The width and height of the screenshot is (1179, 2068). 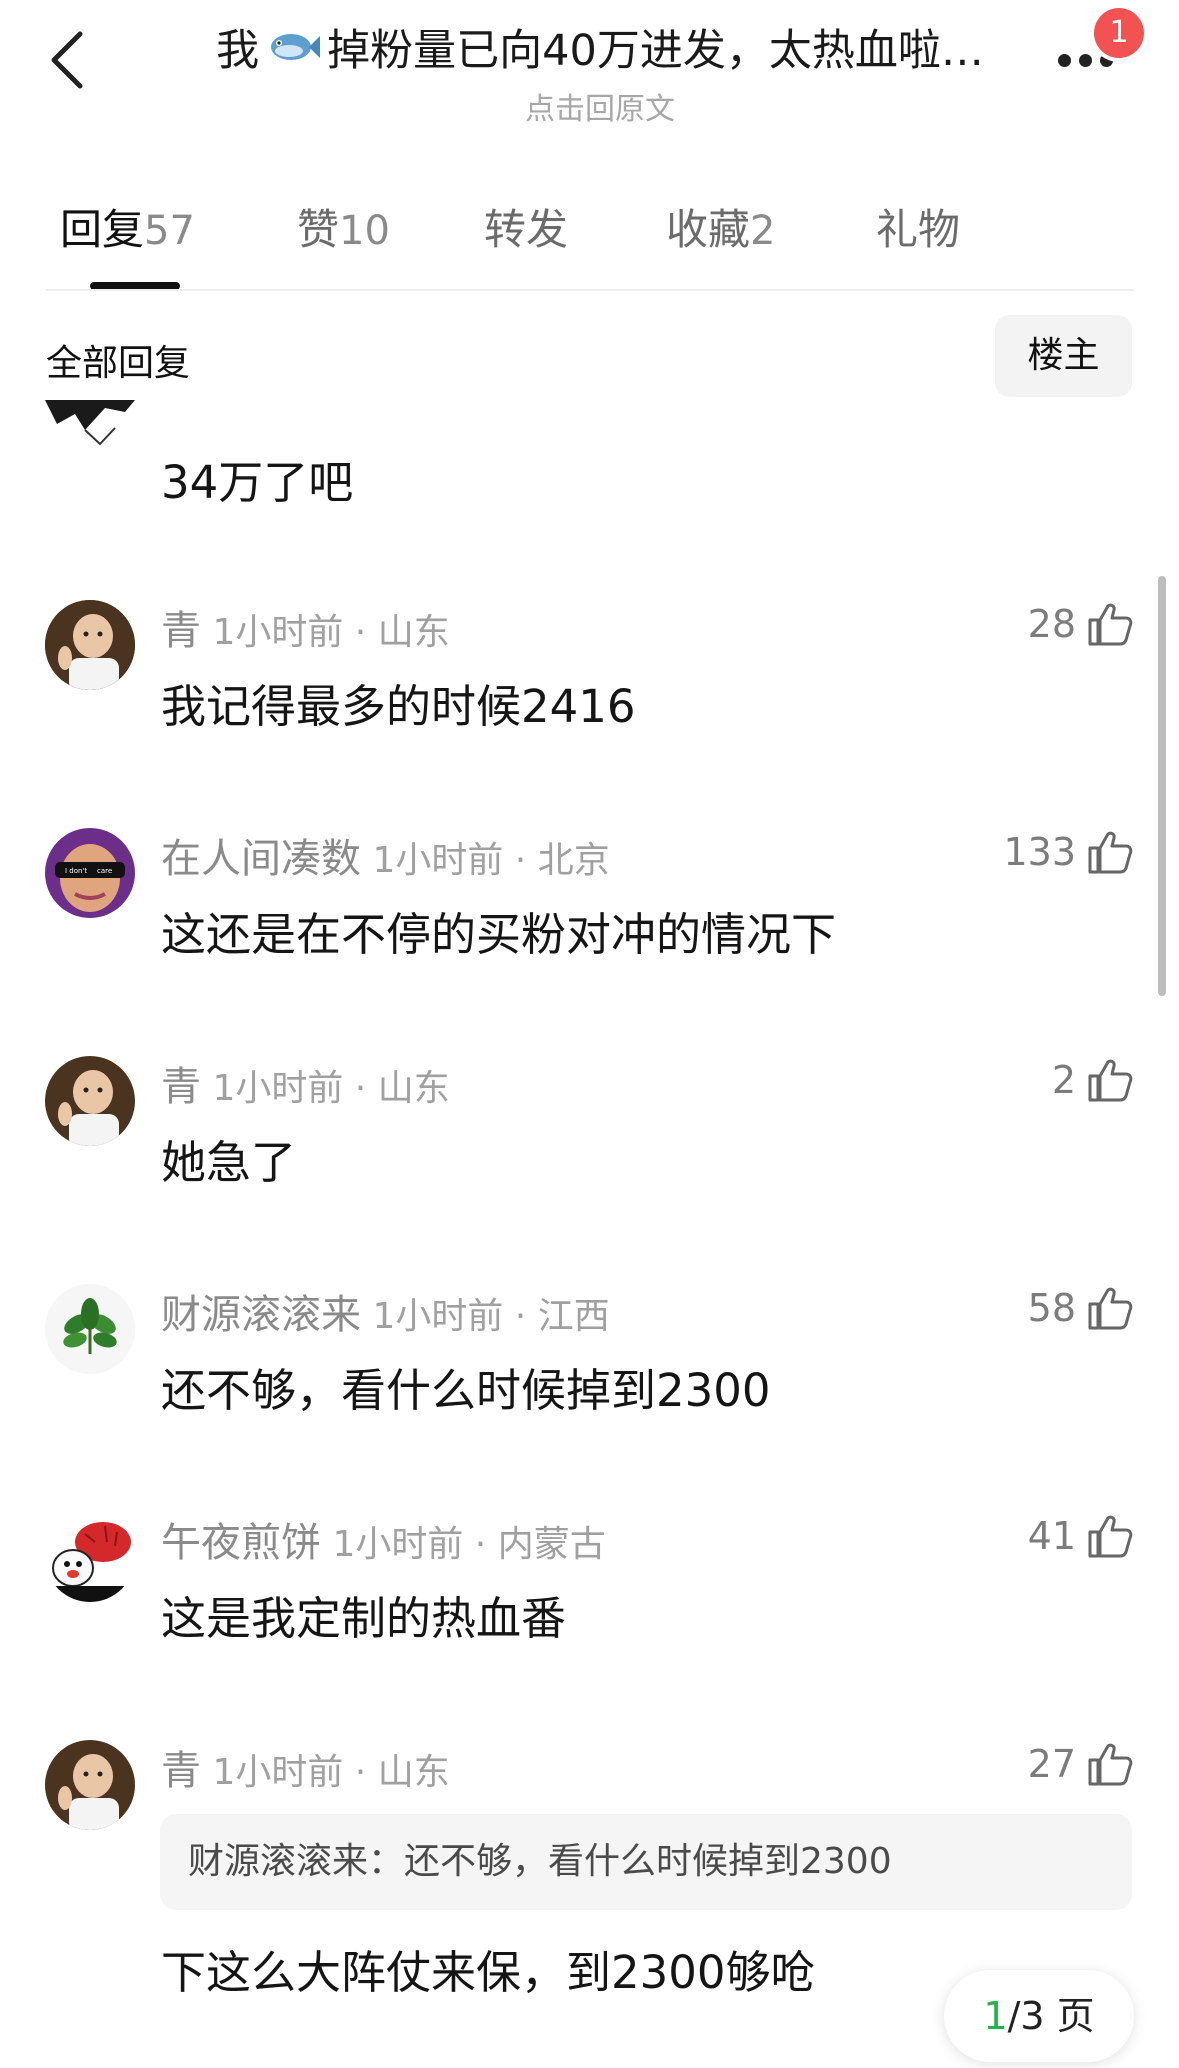 I want to click on notification-badge: 1, so click(x=1119, y=33).